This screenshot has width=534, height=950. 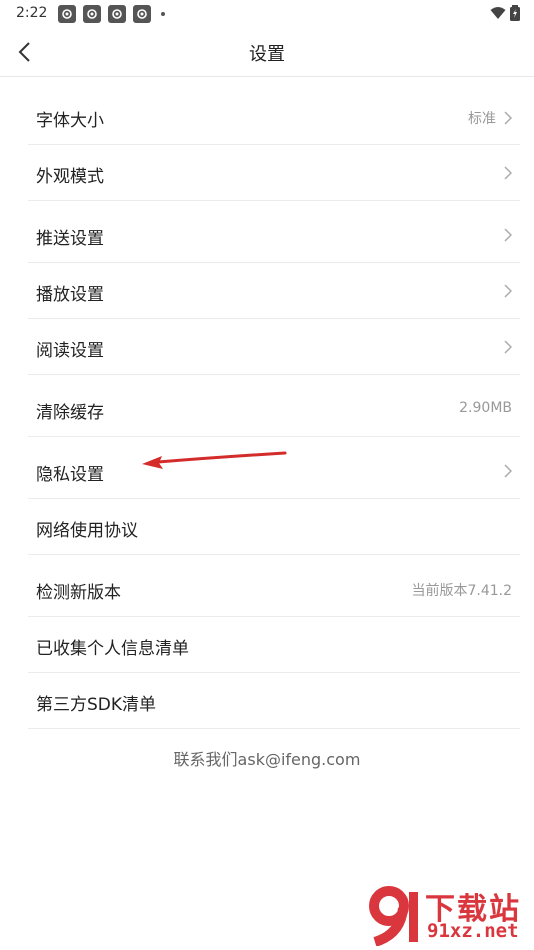 What do you see at coordinates (70, 351) in the screenshot?
I see `setting-label: 阅读设置` at bounding box center [70, 351].